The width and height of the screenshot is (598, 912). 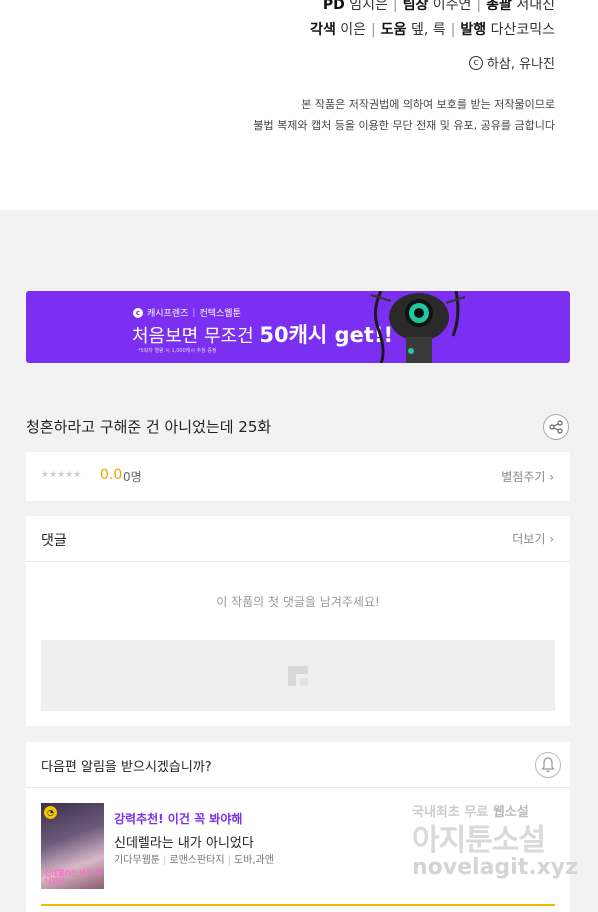 I want to click on recommend-tag: 강력추천! 이건 꼭 봐야해, so click(x=178, y=819).